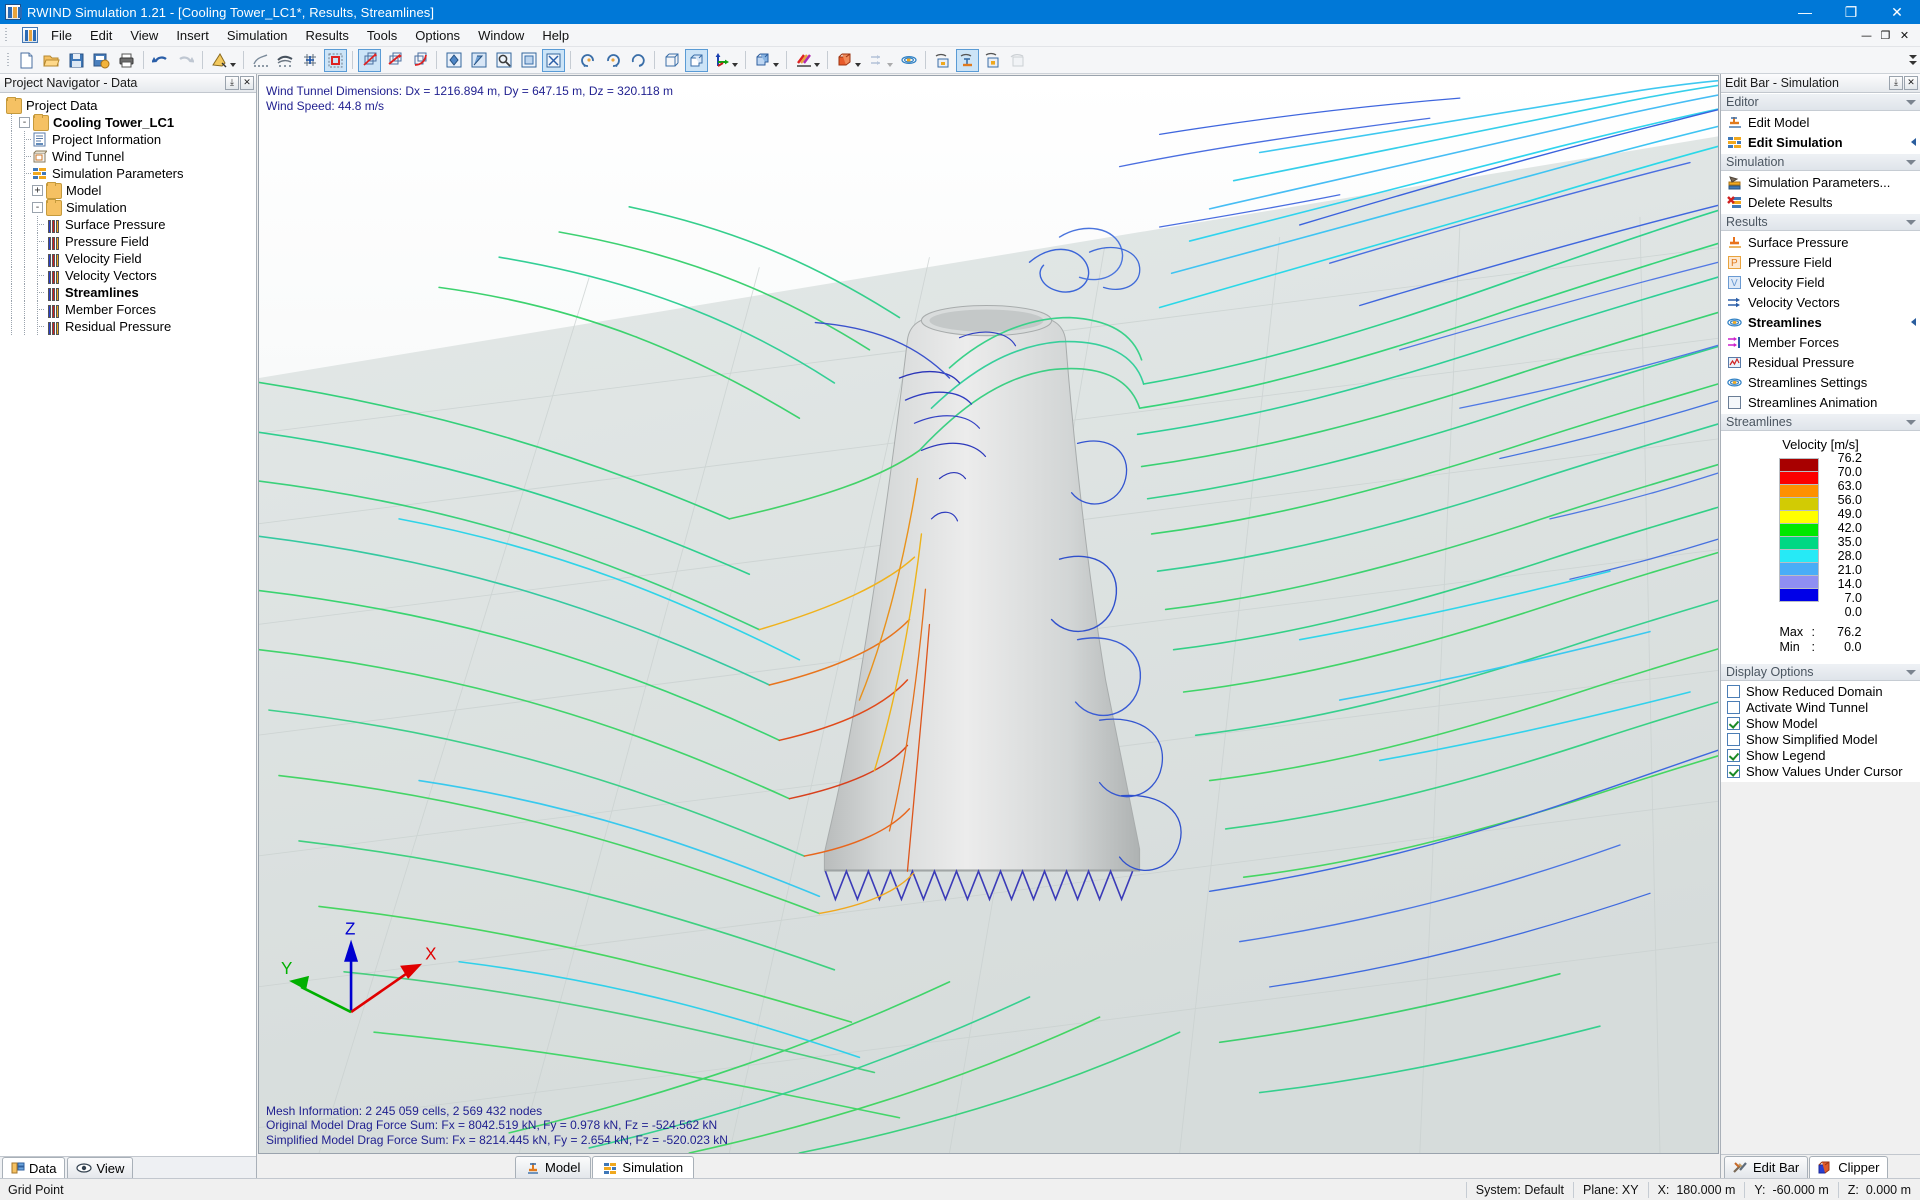 The width and height of the screenshot is (1920, 1200). Describe the element at coordinates (1820, 691) in the screenshot. I see `option-show-reduced-domain: Show Reduced Domain` at that location.